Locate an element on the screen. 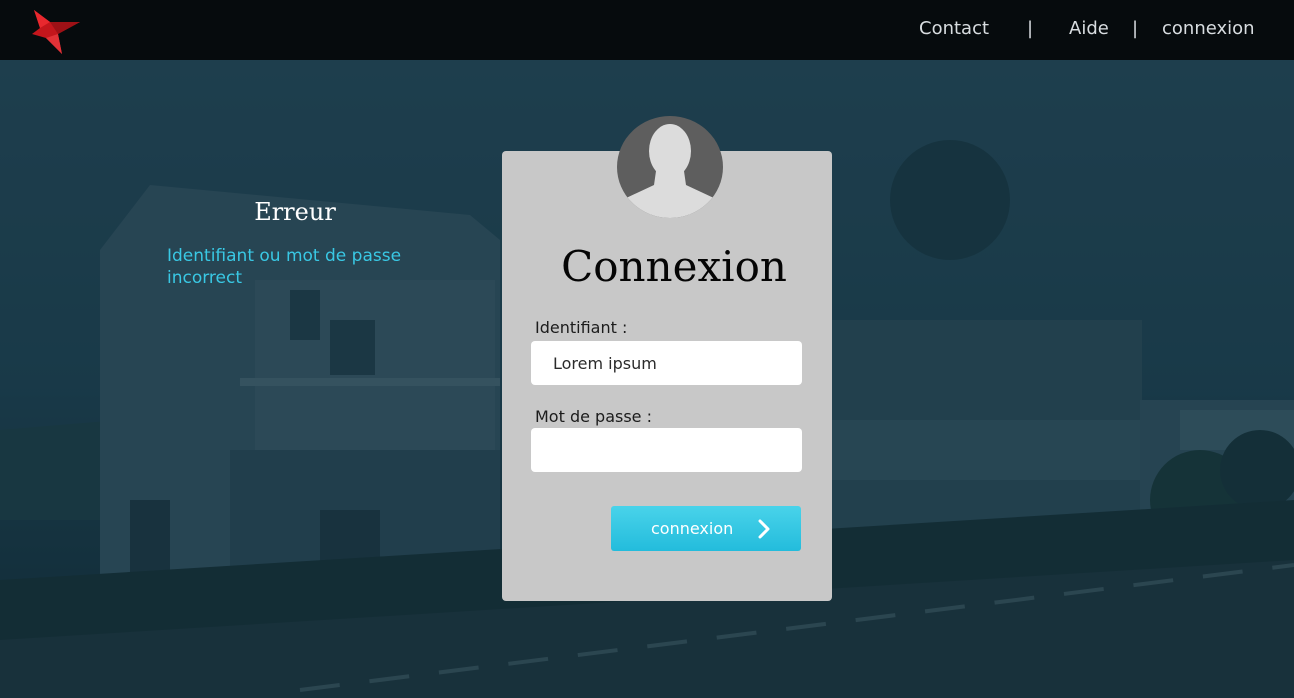 The width and height of the screenshot is (1294, 698). error-title: Erreur is located at coordinates (295, 212).